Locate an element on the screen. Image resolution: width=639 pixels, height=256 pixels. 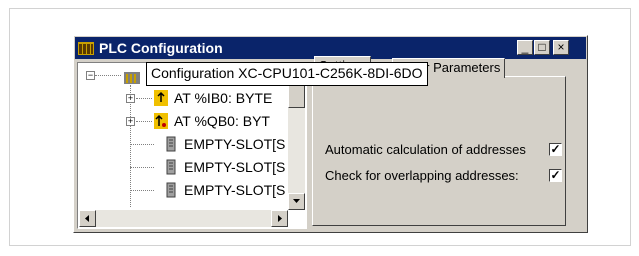
automatic-calculation-checkbox: ✓ is located at coordinates (555, 149).